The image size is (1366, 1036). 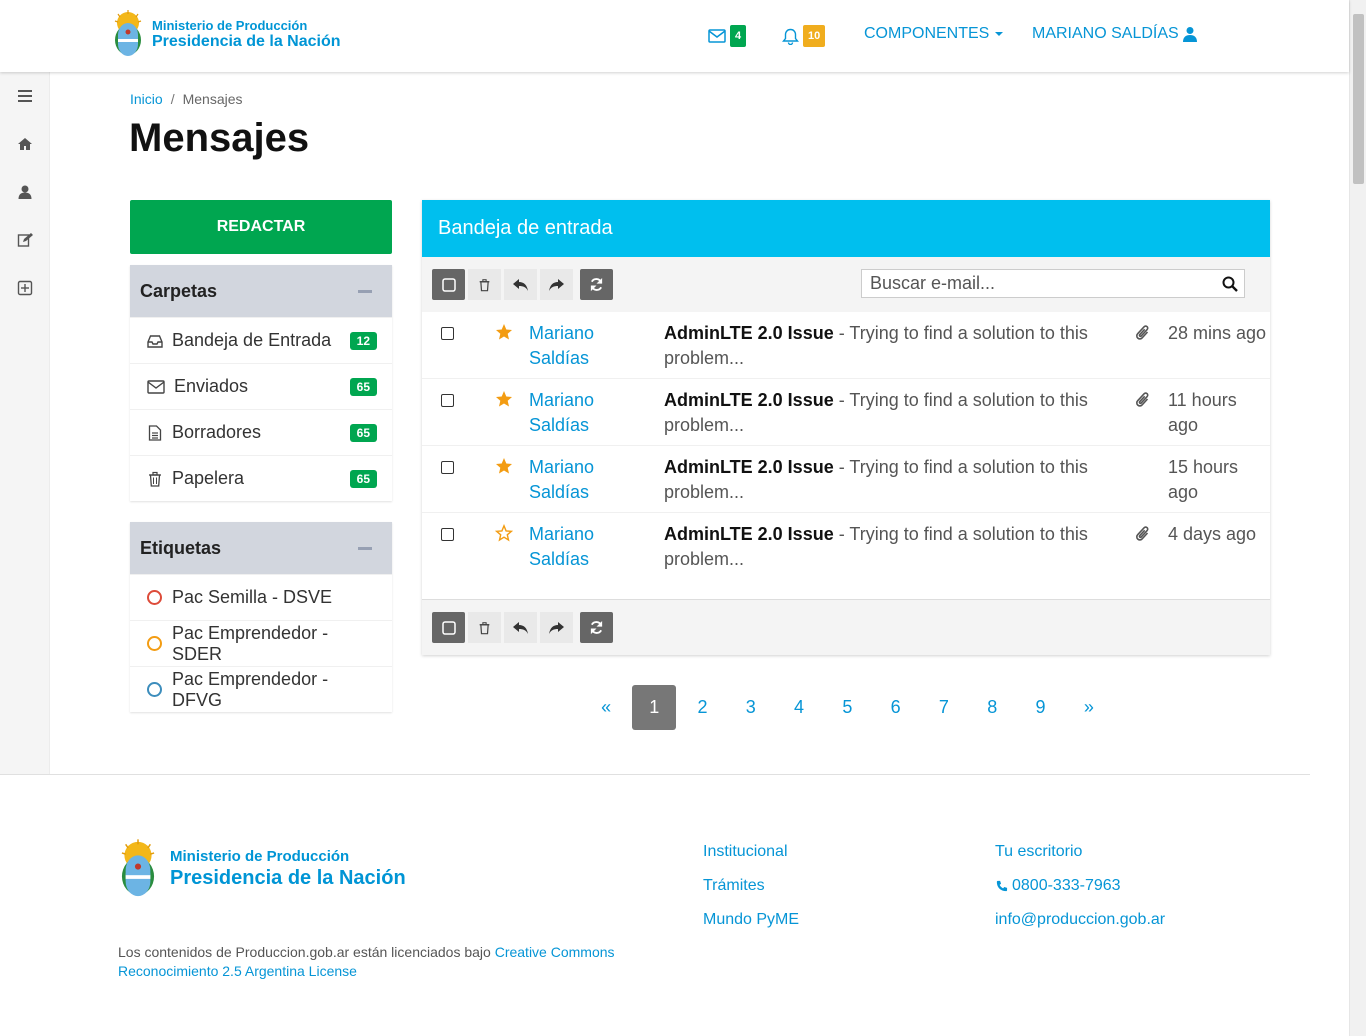 I want to click on label-item: Pac Semilla - DSVE, so click(x=261, y=597).